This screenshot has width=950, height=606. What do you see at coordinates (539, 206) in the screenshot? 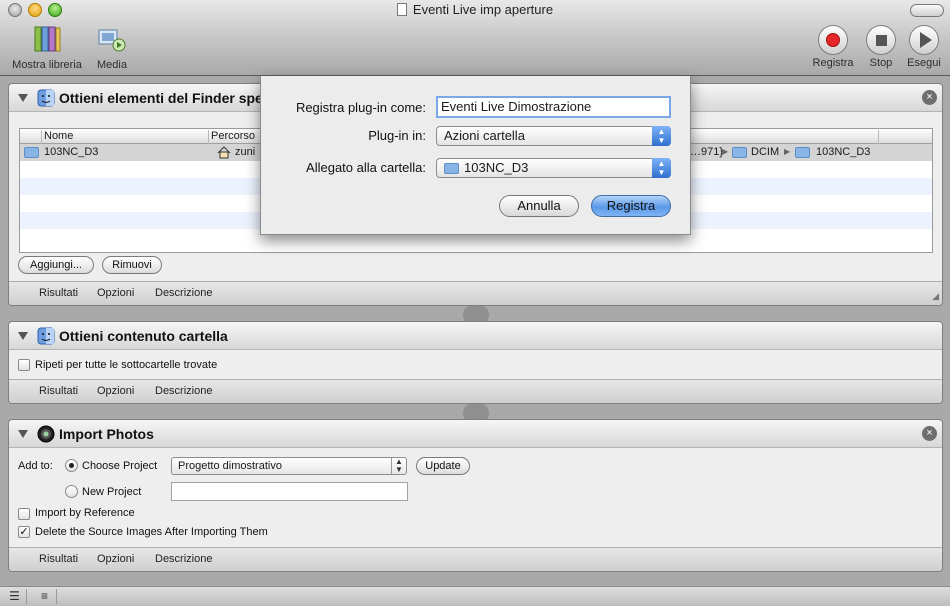
I see `cancel-button: Annulla` at bounding box center [539, 206].